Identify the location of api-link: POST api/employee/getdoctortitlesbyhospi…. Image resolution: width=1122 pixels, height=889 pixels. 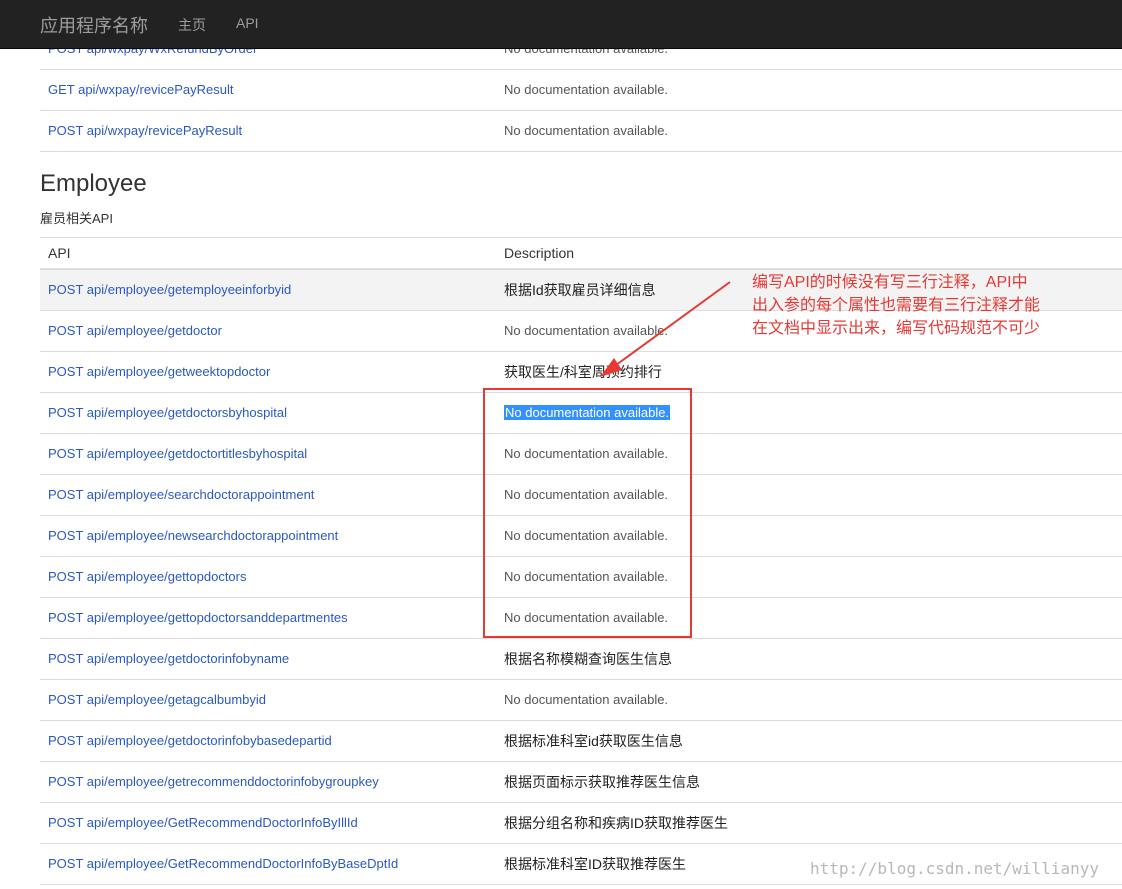
(177, 453).